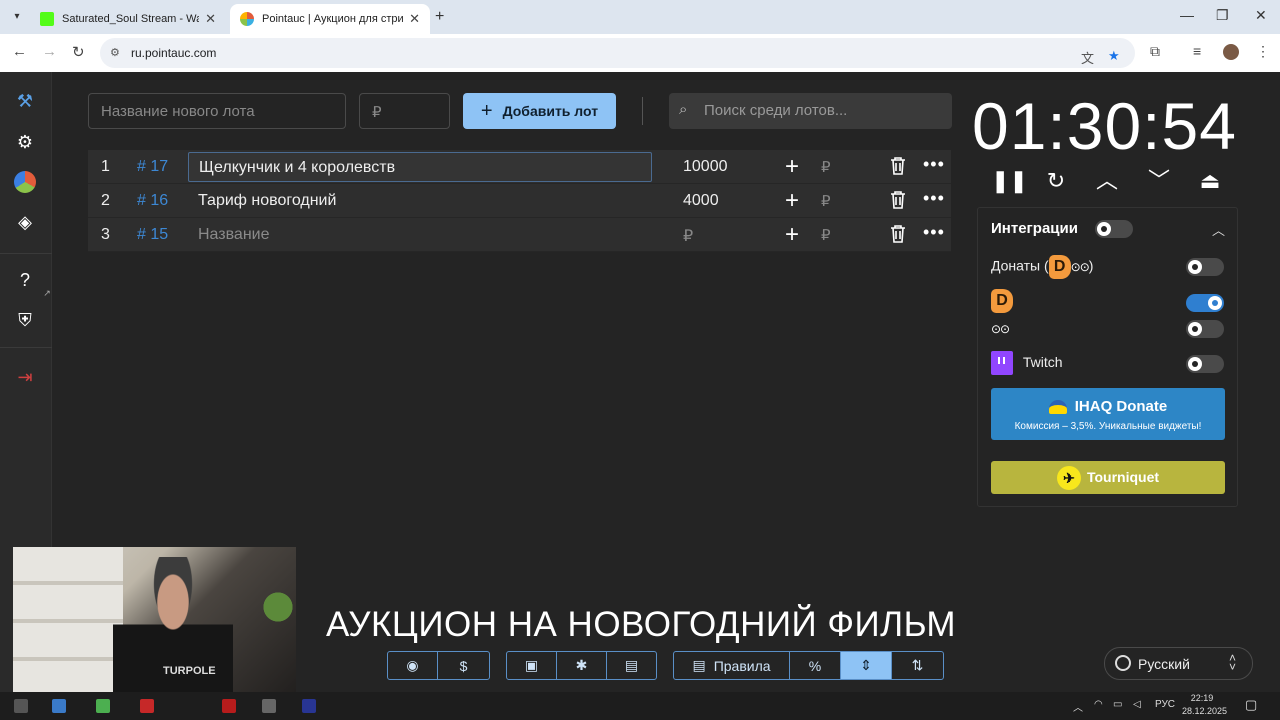 The image size is (1280, 720). Describe the element at coordinates (699, 665) in the screenshot. I see `rules-icon: ▤` at that location.